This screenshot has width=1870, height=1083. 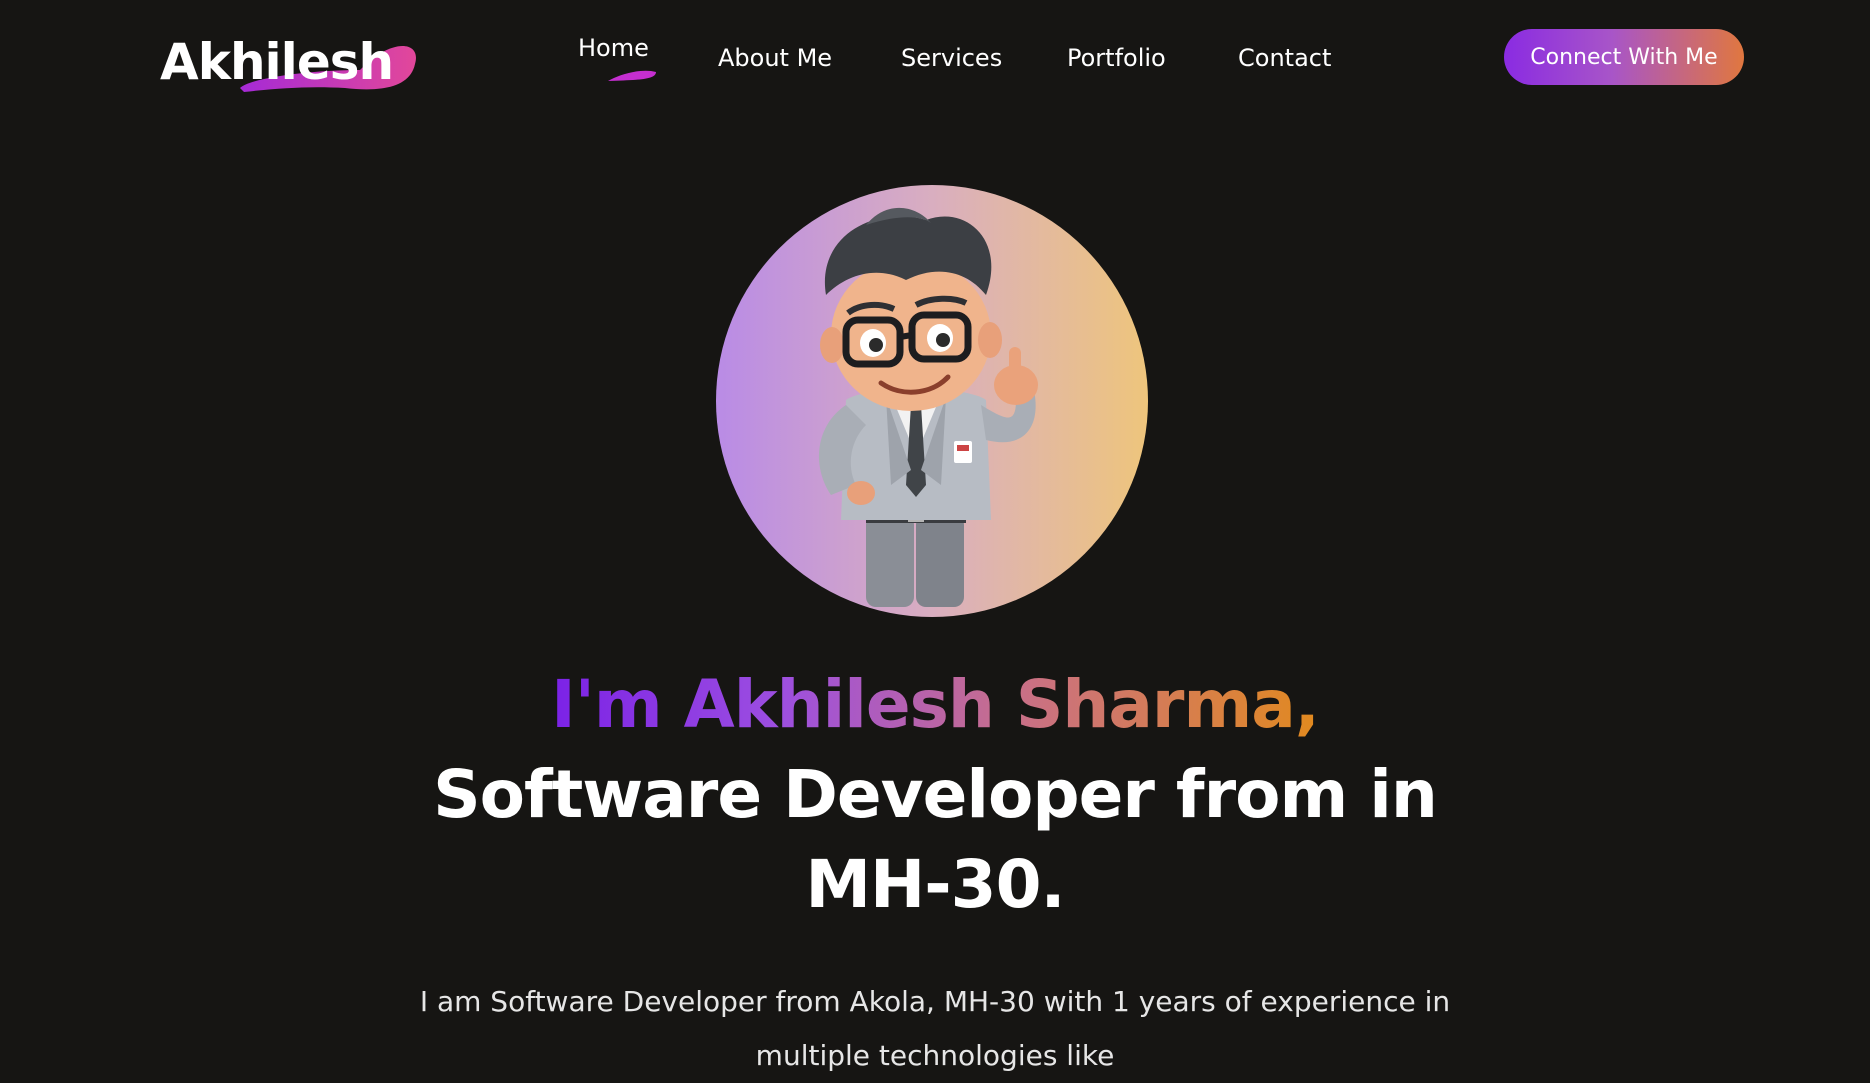 What do you see at coordinates (1624, 57) in the screenshot?
I see `connect-button: Connect With Me` at bounding box center [1624, 57].